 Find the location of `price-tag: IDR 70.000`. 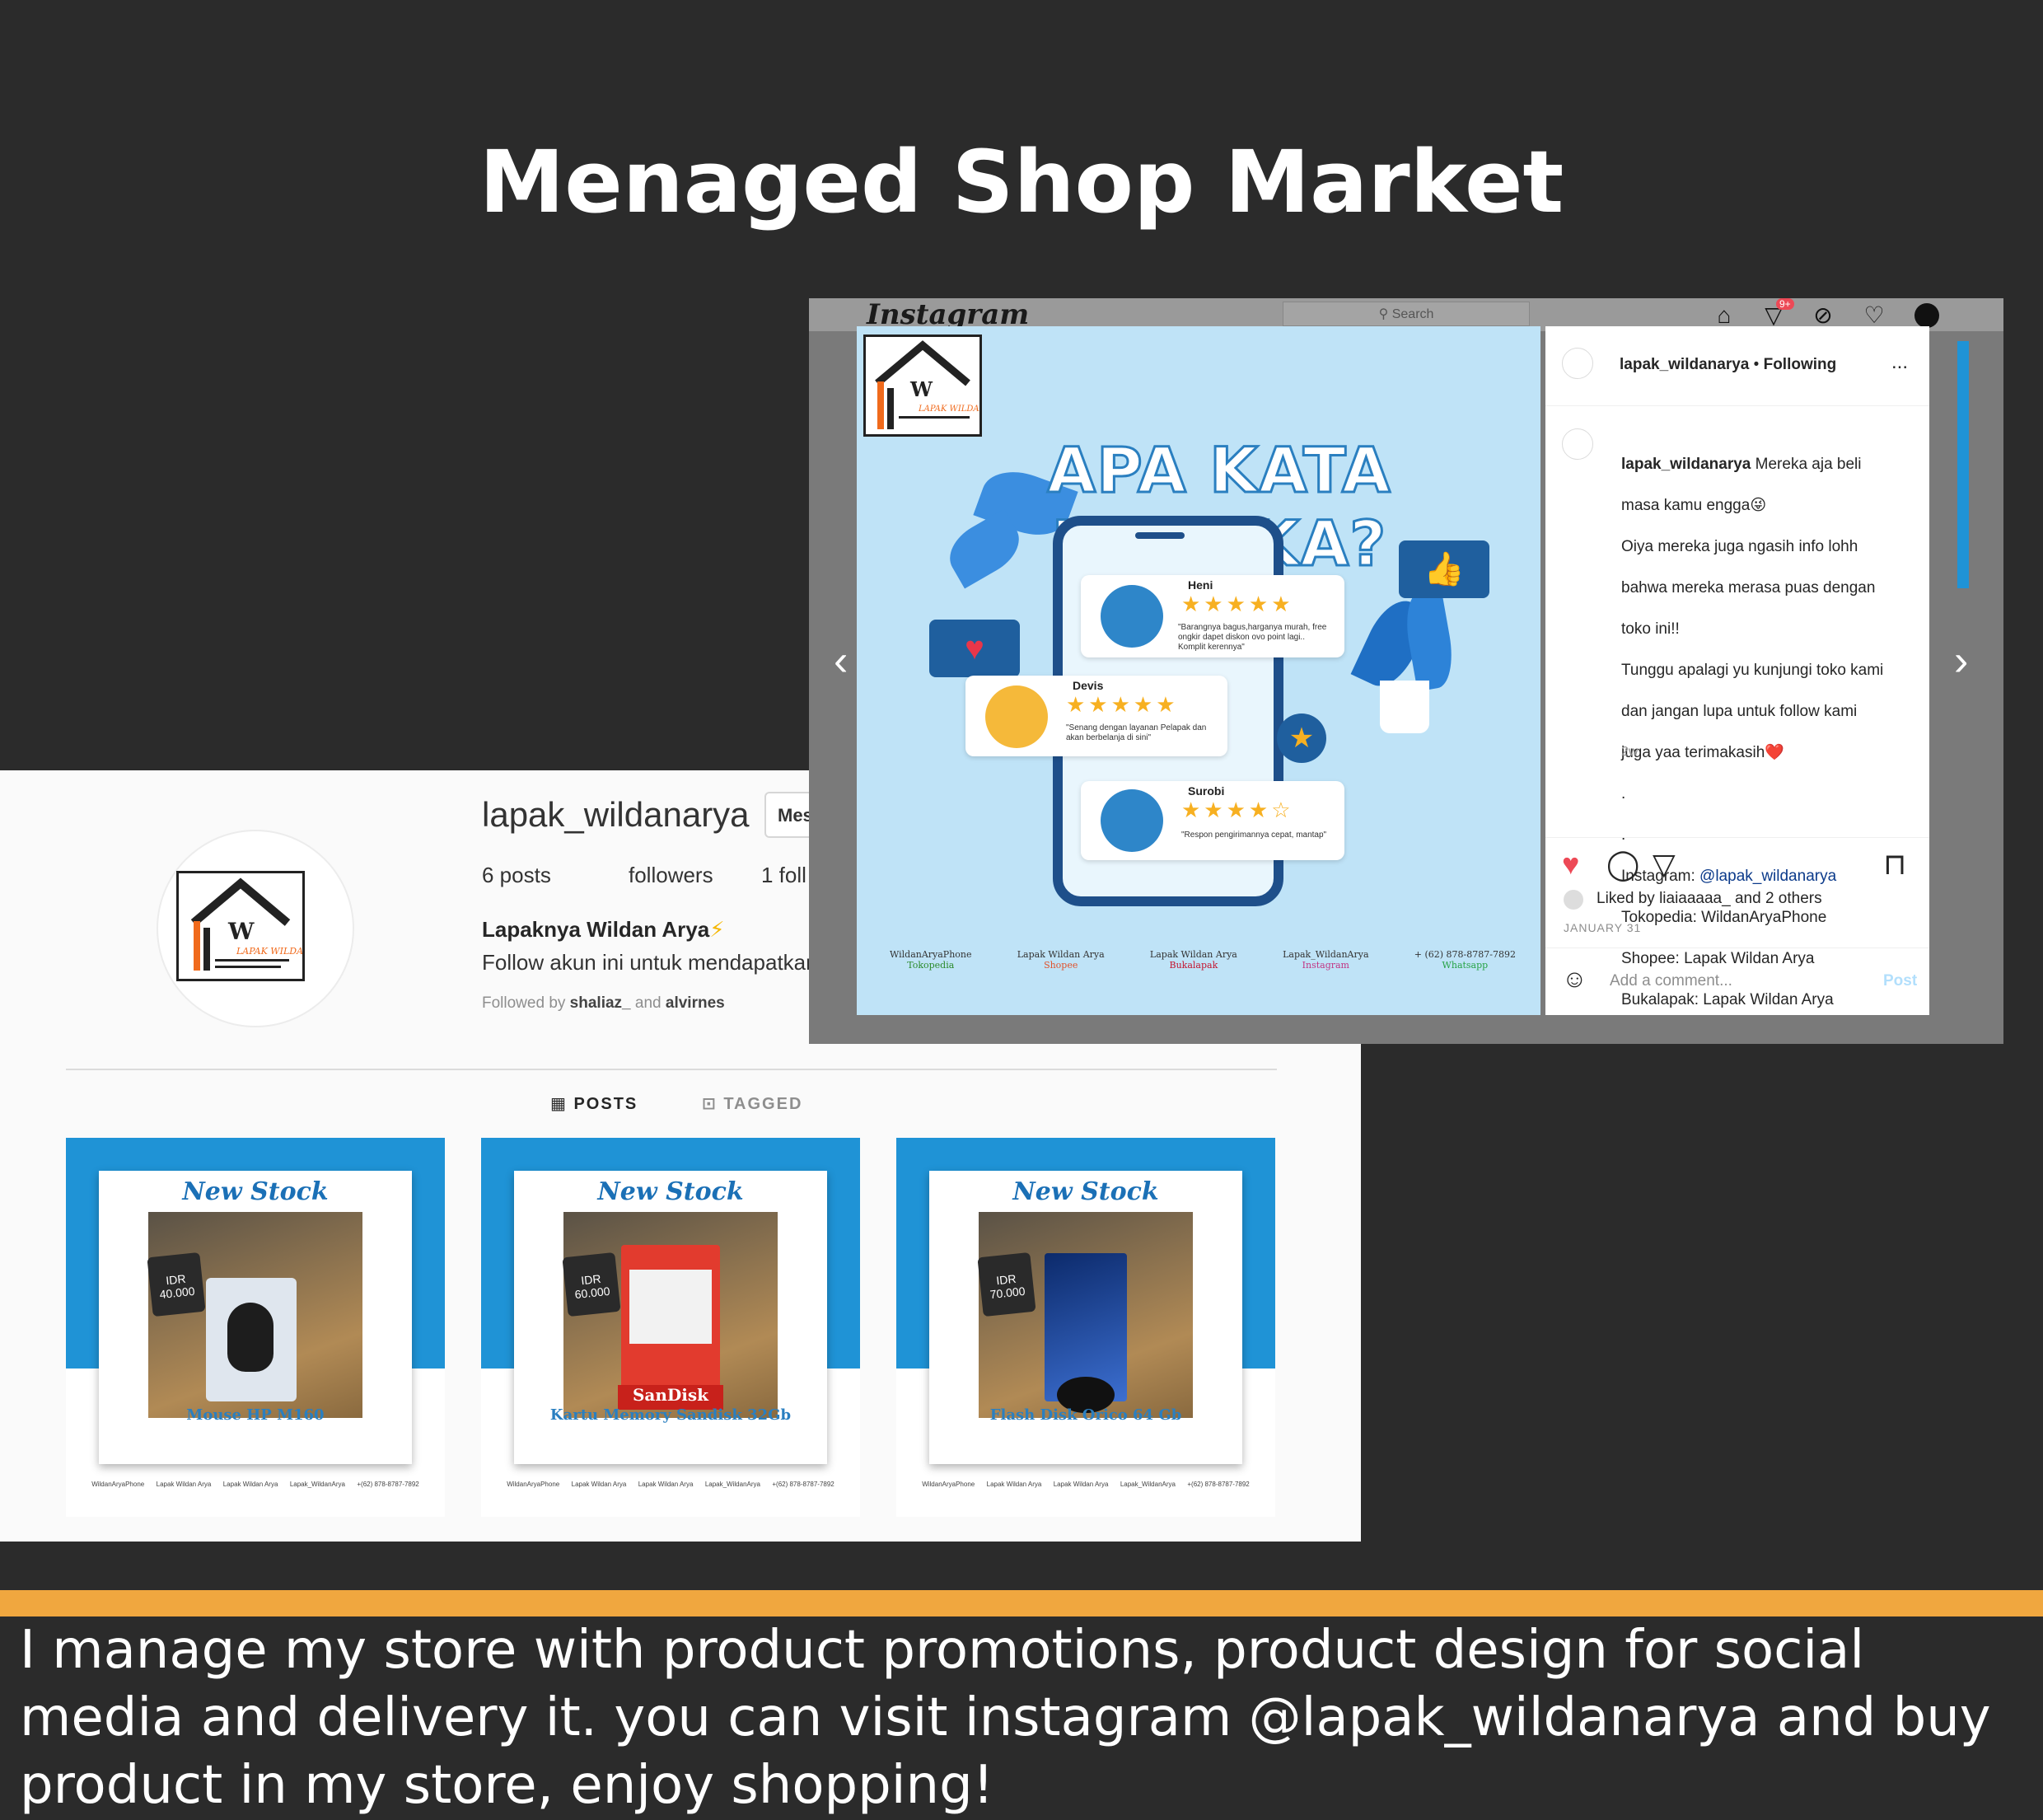

price-tag: IDR 70.000 is located at coordinates (1006, 1284).